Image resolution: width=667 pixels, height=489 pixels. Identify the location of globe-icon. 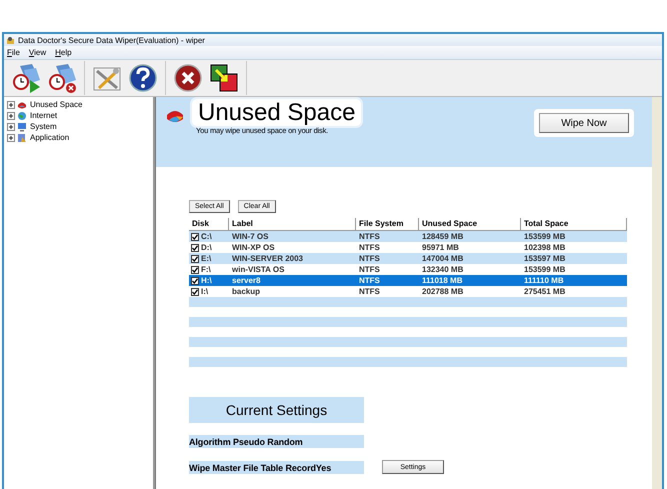
(22, 115).